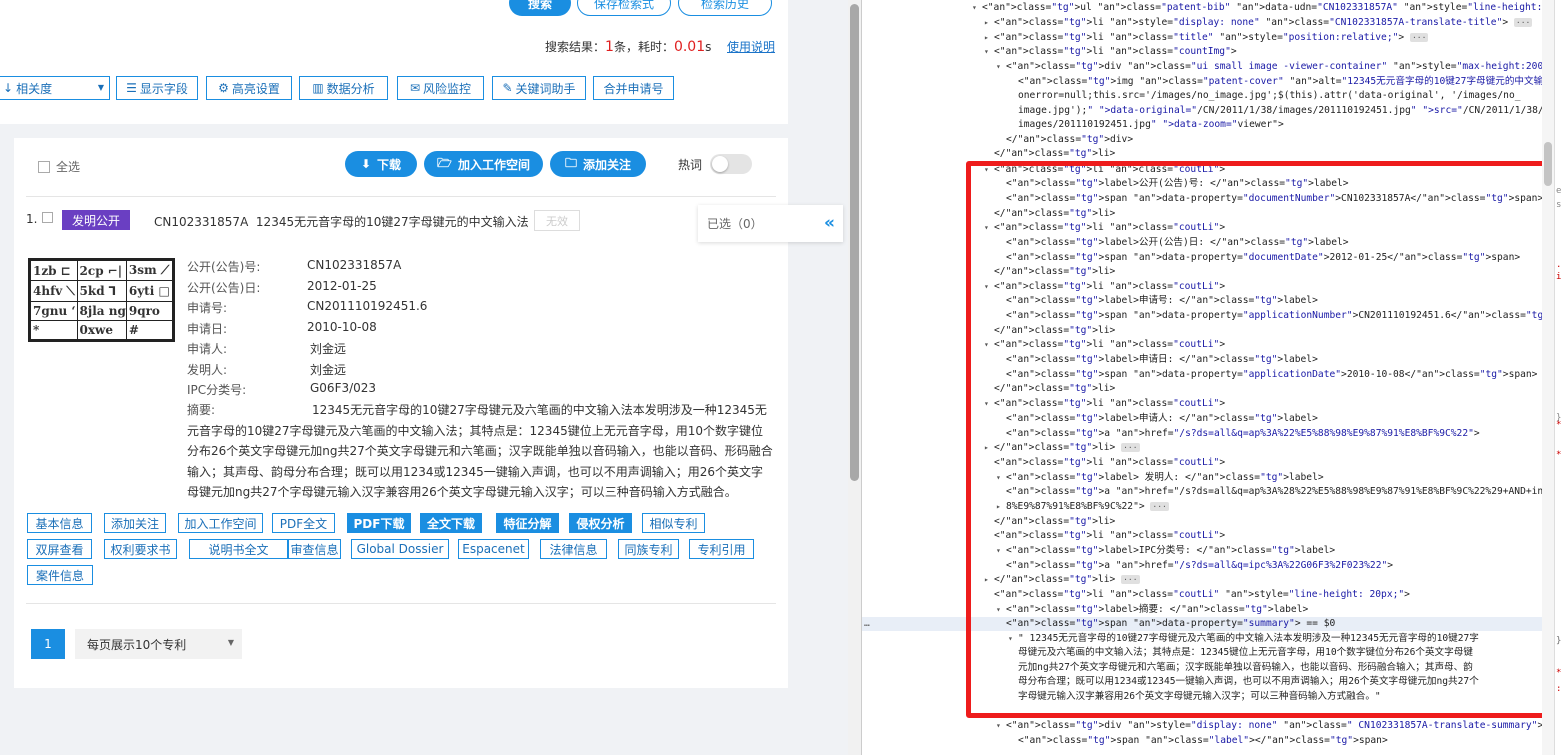 The image size is (1565, 755). What do you see at coordinates (48, 644) in the screenshot?
I see `page-number-button: 1` at bounding box center [48, 644].